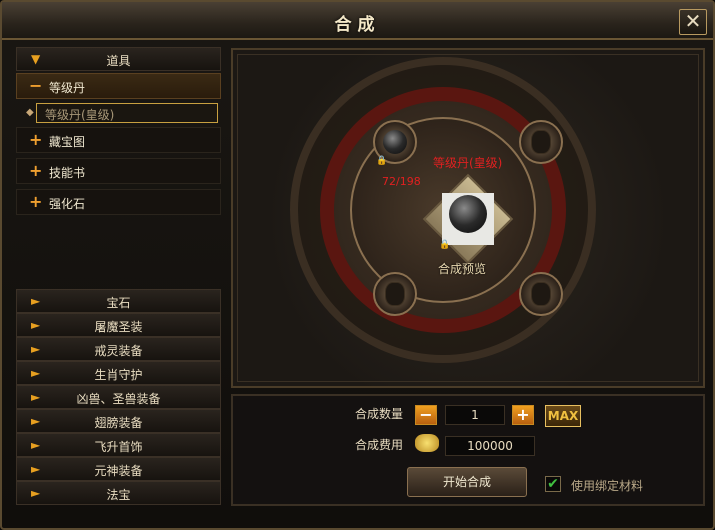 Image resolution: width=715 pixels, height=530 pixels. I want to click on sidebar-item-beast: ► 凶兽、圣兽装备, so click(118, 397).